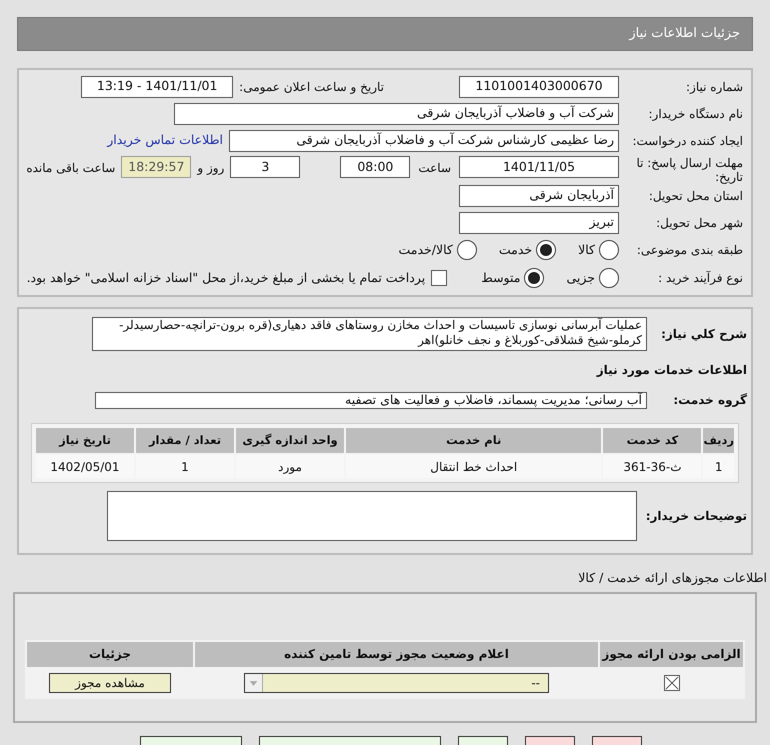 This screenshot has height=745, width=770. Describe the element at coordinates (718, 440) in the screenshot. I see `column-header: ردیف` at that location.